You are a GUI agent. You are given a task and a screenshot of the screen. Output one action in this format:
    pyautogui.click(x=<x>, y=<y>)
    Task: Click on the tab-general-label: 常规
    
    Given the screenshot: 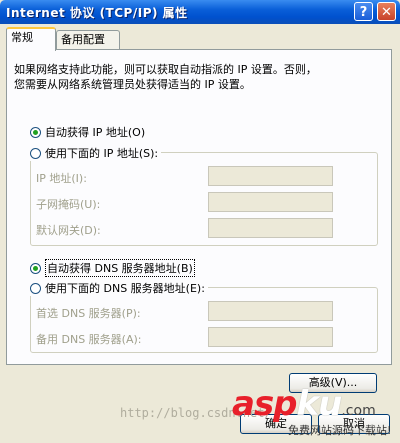 What is the action you would take?
    pyautogui.click(x=22, y=37)
    